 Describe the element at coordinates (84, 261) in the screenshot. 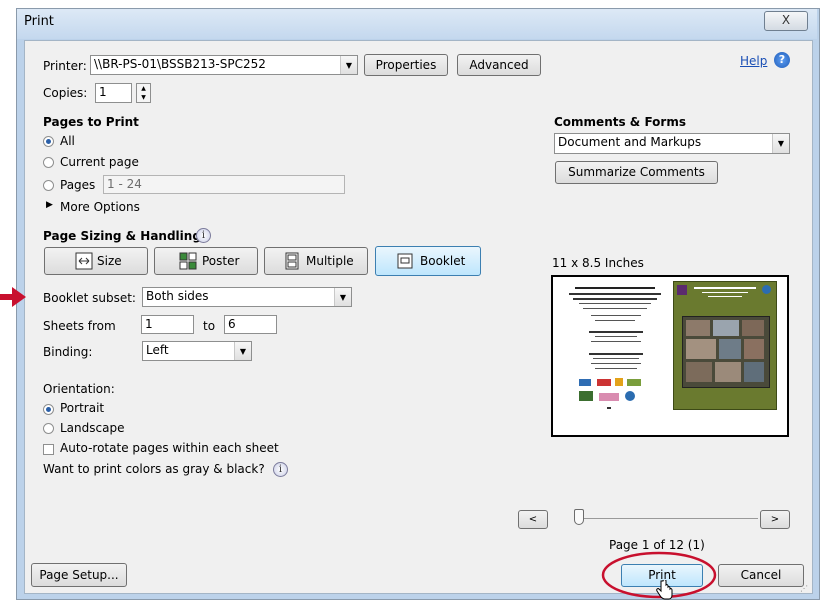

I see `size-icon` at that location.